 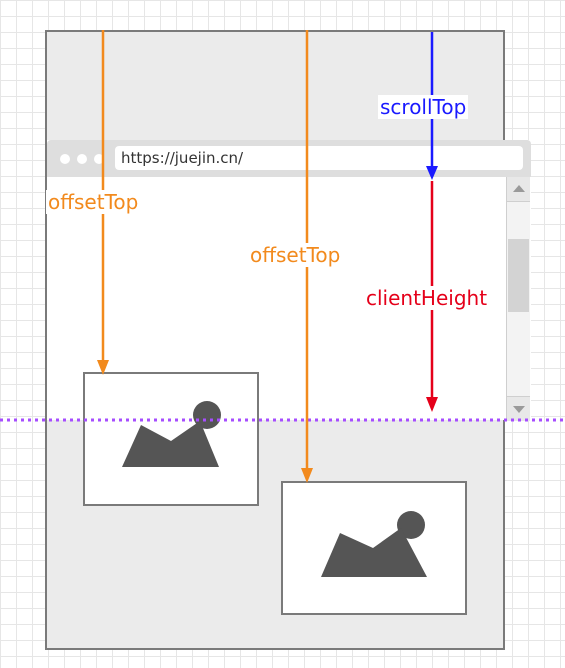 I want to click on offset-top-label-2: offsetTop, so click(x=295, y=255).